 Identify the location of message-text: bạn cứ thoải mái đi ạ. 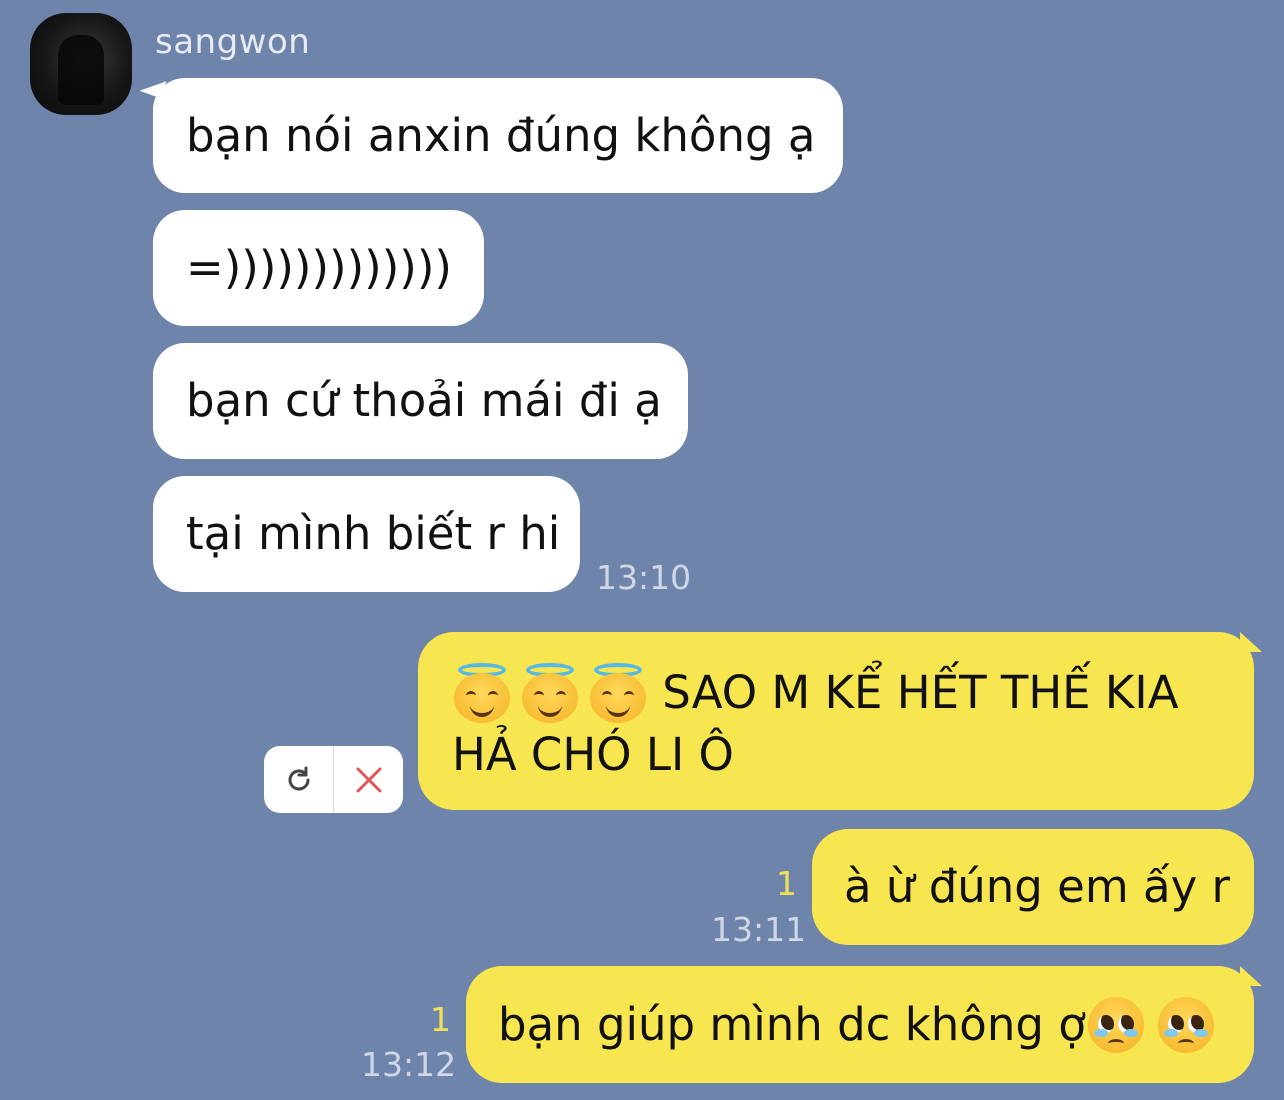
(424, 400).